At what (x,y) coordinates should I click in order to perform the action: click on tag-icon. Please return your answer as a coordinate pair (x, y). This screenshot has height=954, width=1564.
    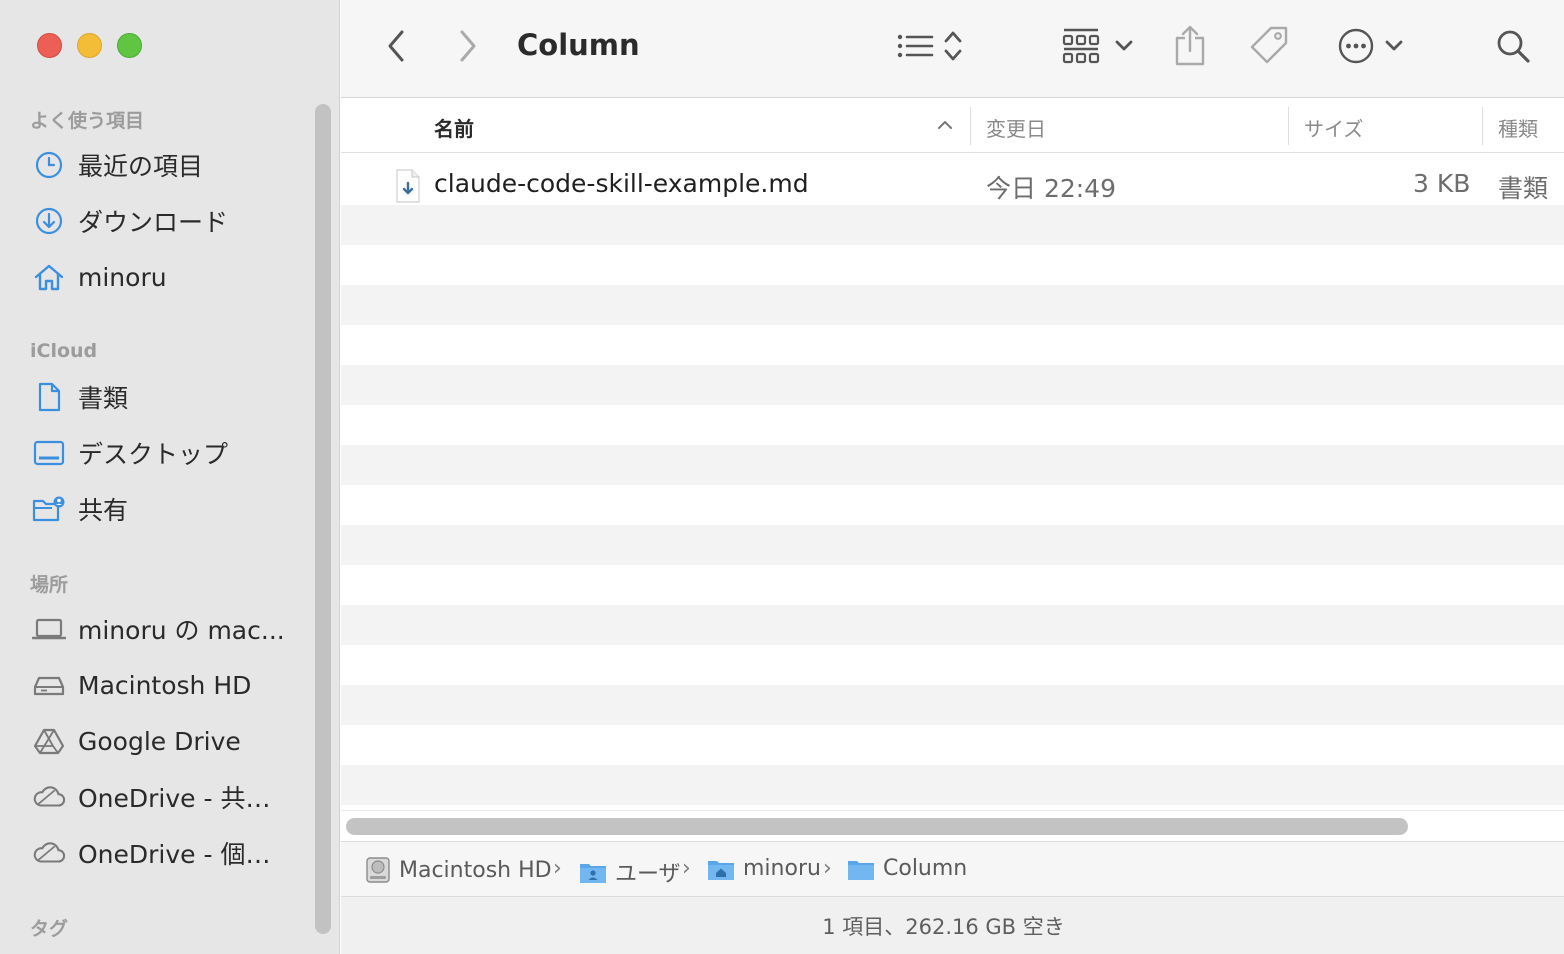
    Looking at the image, I should click on (1269, 45).